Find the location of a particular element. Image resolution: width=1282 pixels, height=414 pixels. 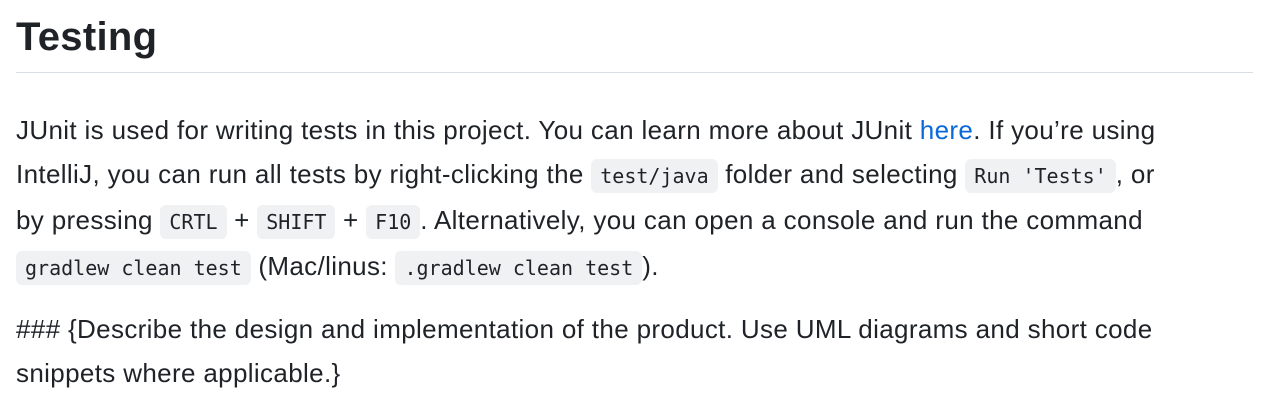

text: . If you’re using is located at coordinates (1064, 130).